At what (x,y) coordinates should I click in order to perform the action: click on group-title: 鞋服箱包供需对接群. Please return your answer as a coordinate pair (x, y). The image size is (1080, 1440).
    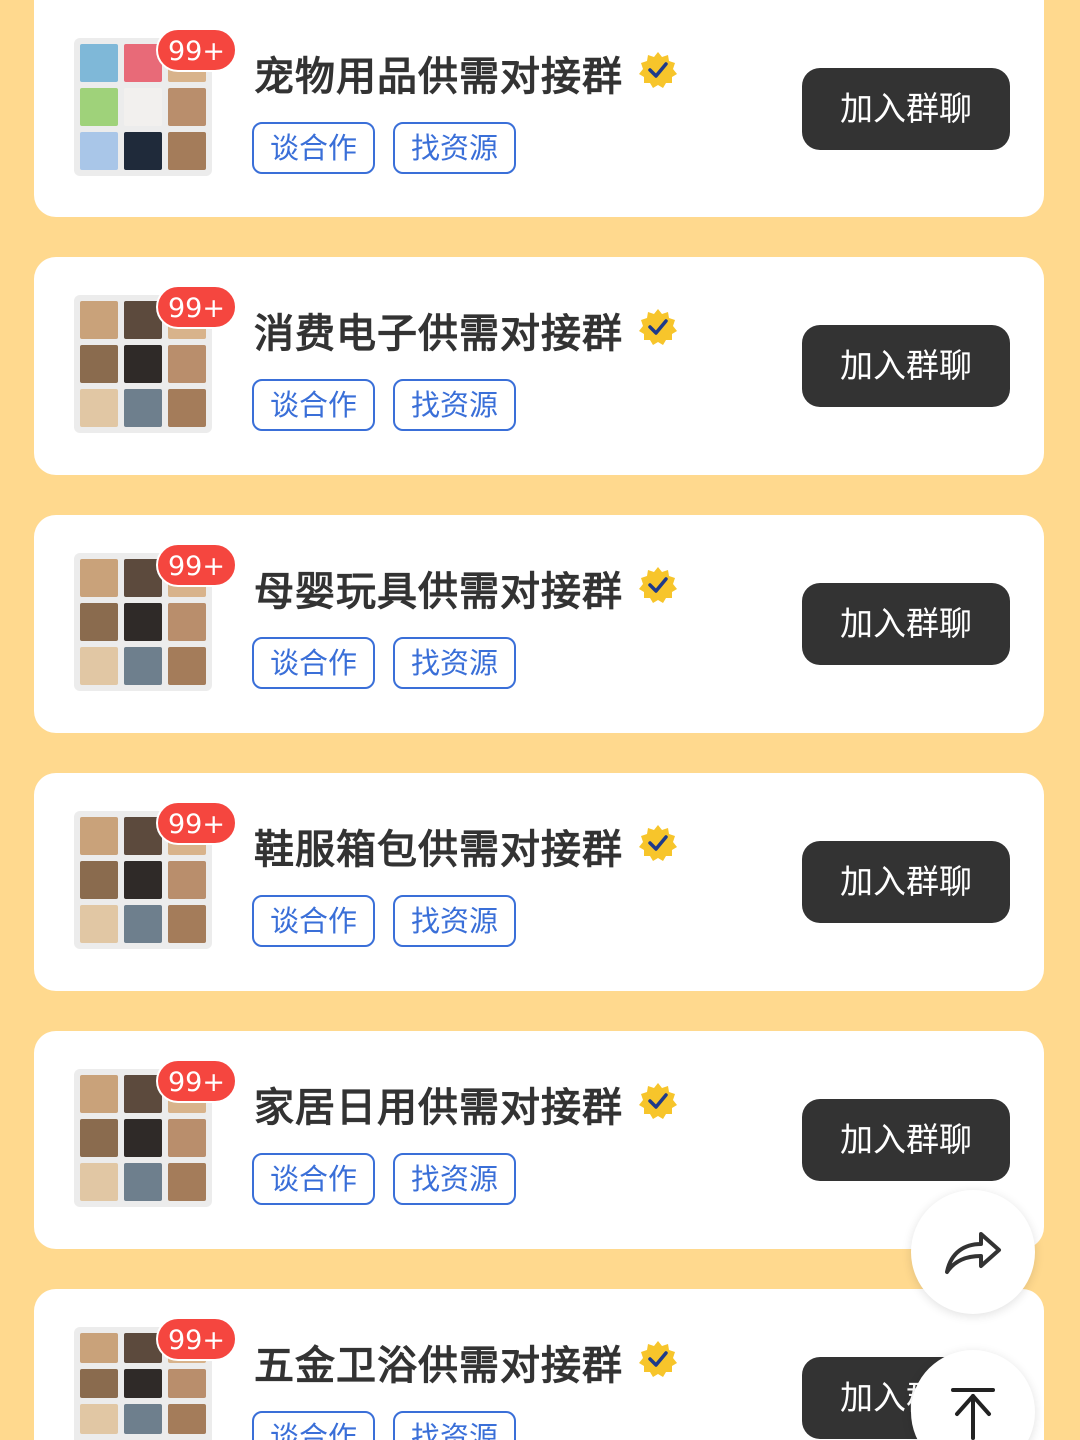
    Looking at the image, I should click on (438, 850).